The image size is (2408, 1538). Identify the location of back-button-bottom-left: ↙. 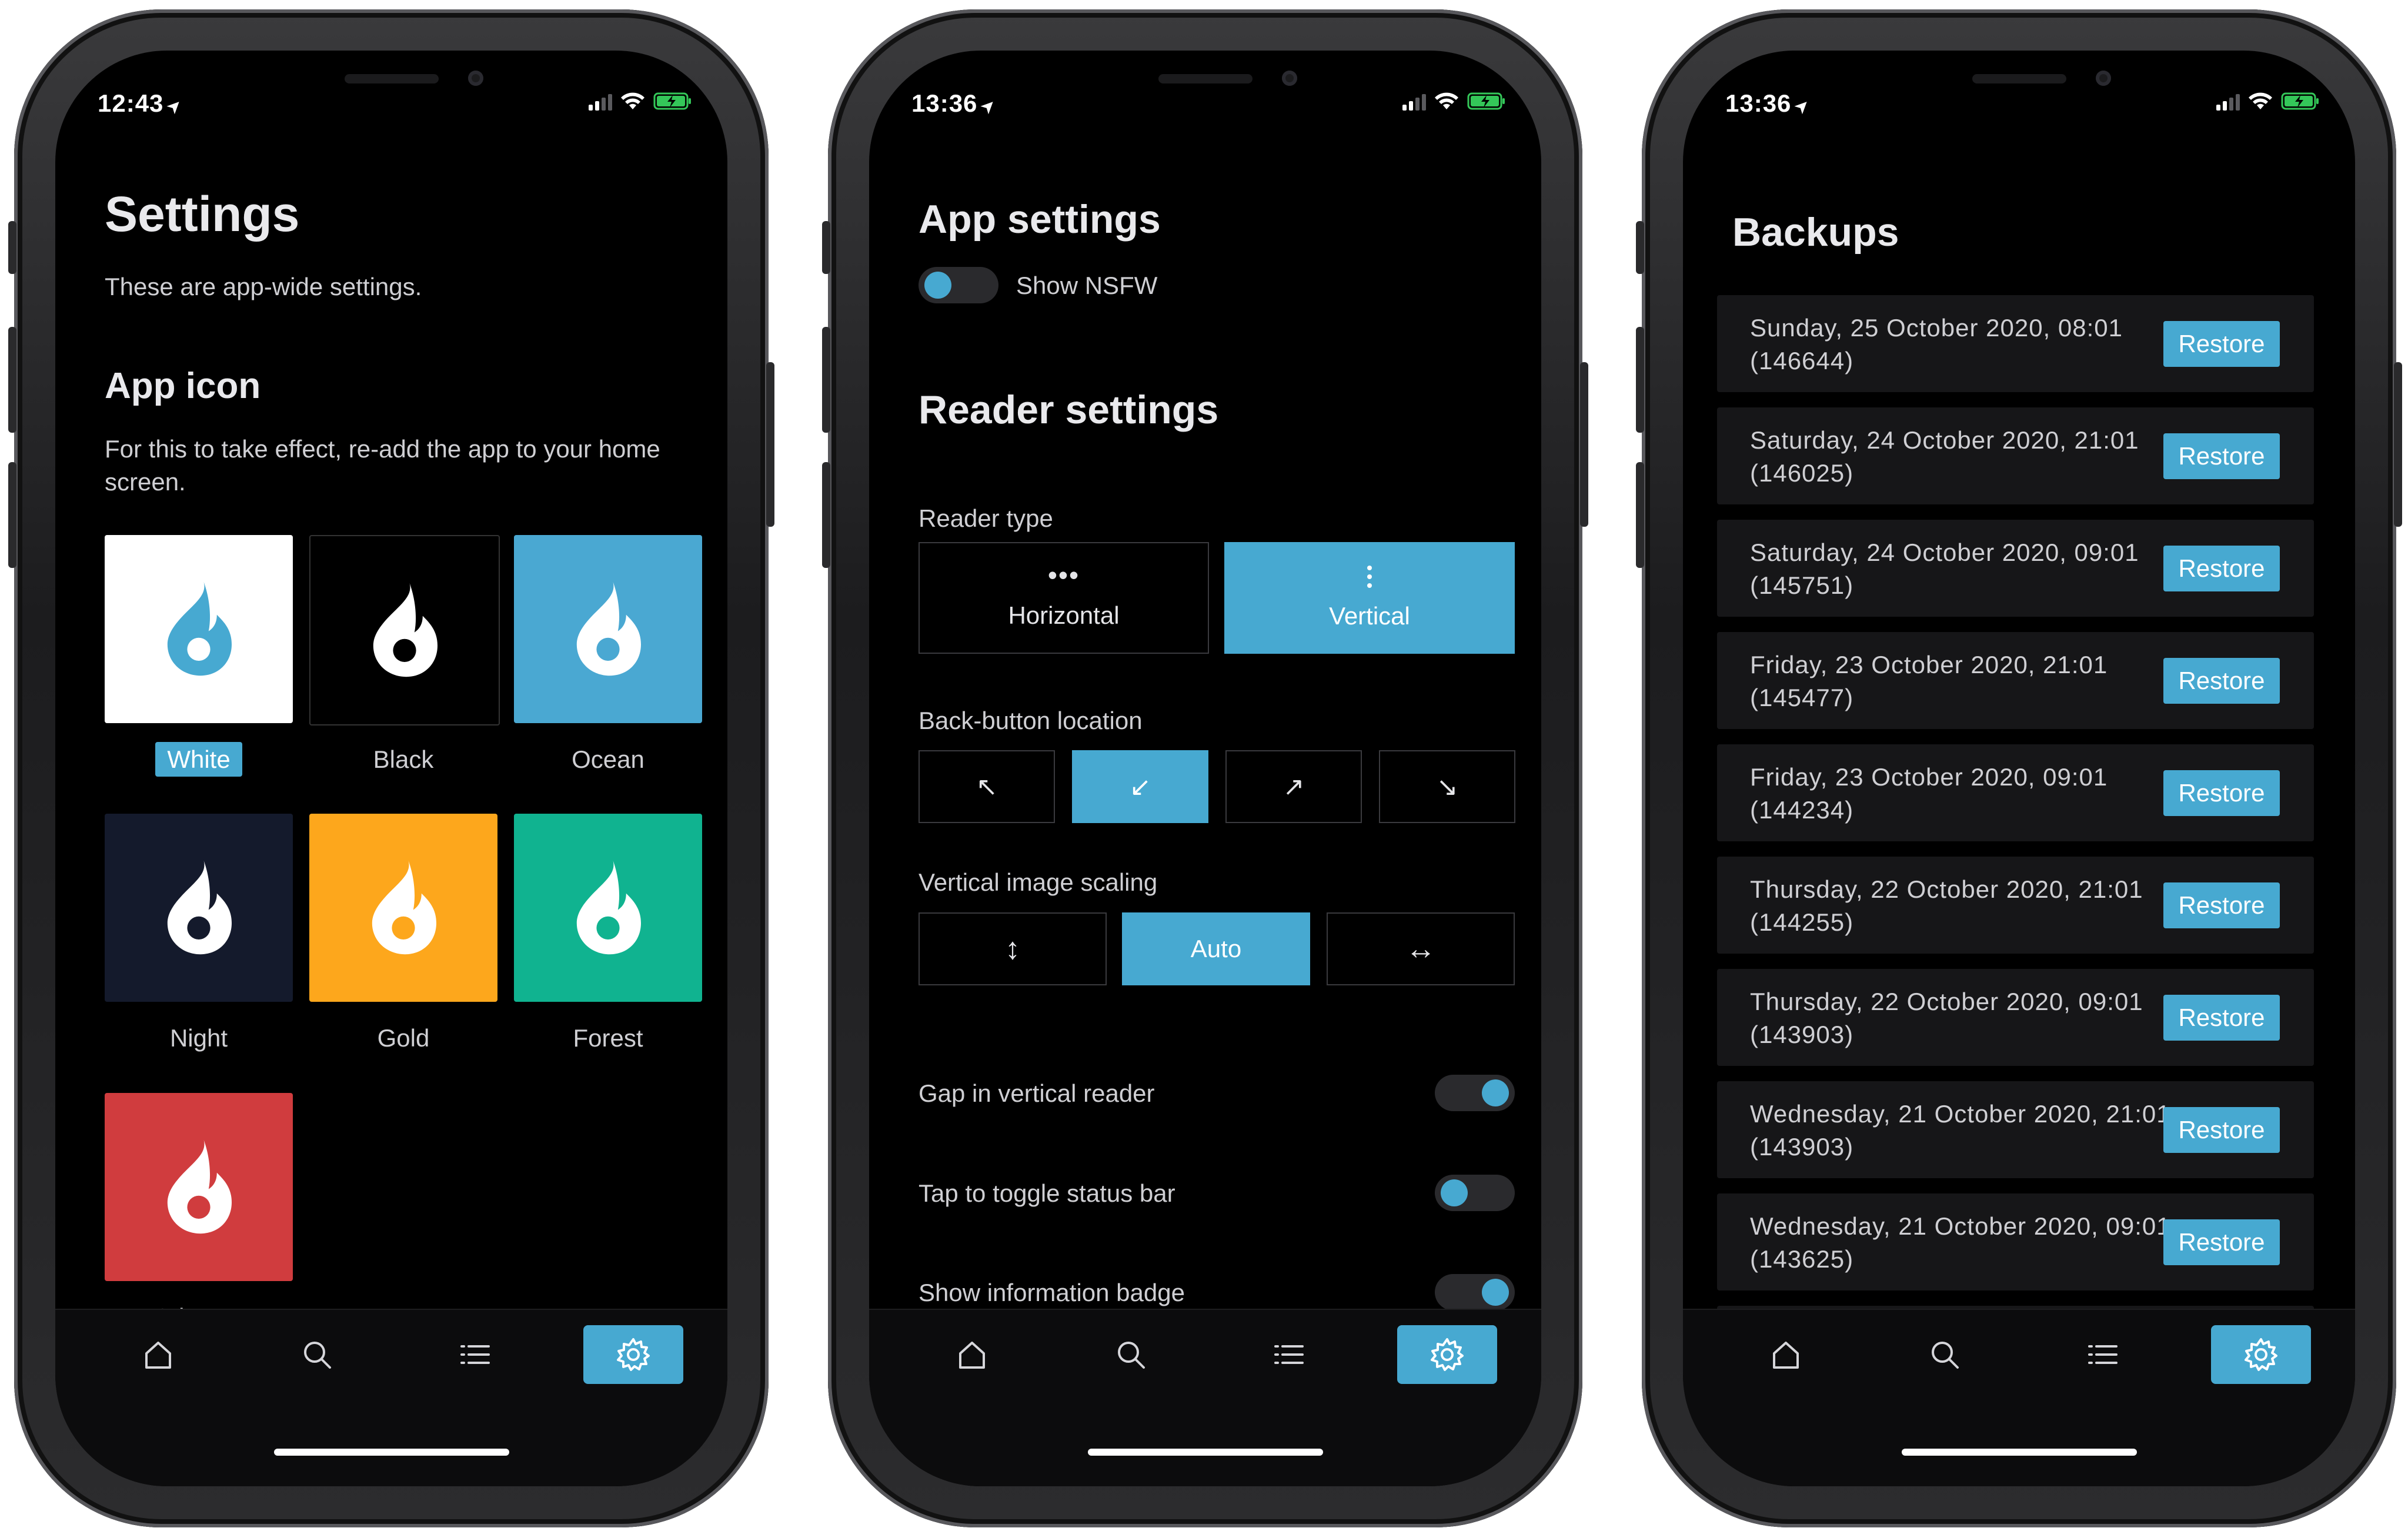
(1140, 786).